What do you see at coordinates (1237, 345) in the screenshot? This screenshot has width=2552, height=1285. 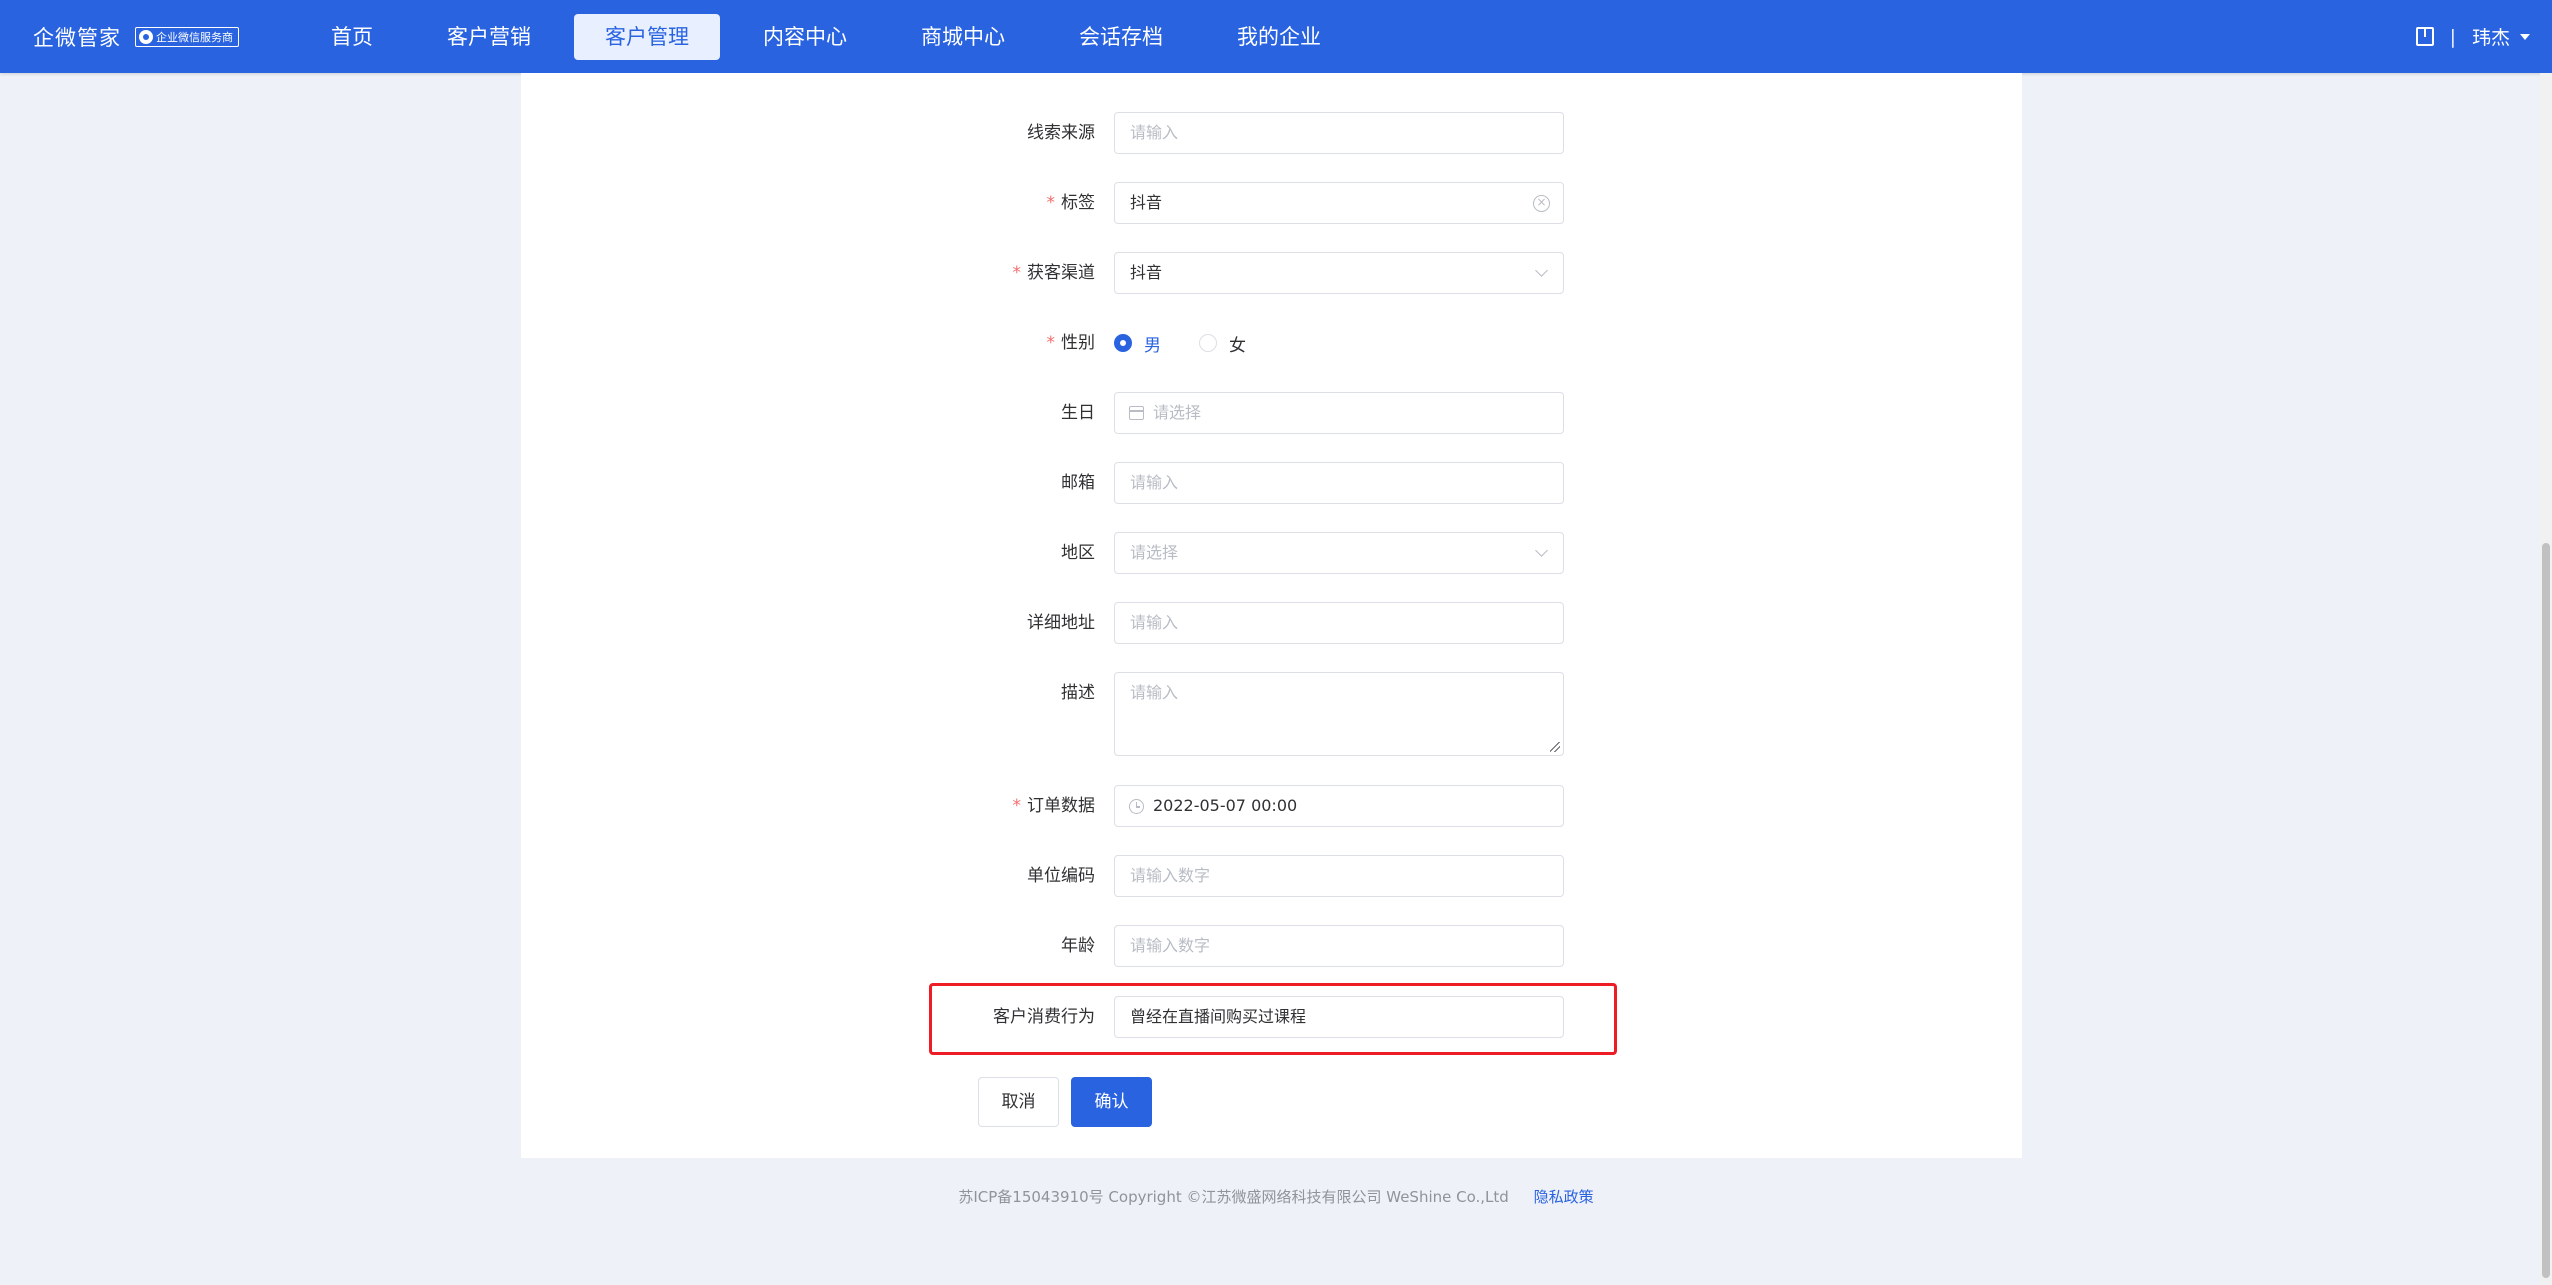 I see `gender-option-female: 女` at bounding box center [1237, 345].